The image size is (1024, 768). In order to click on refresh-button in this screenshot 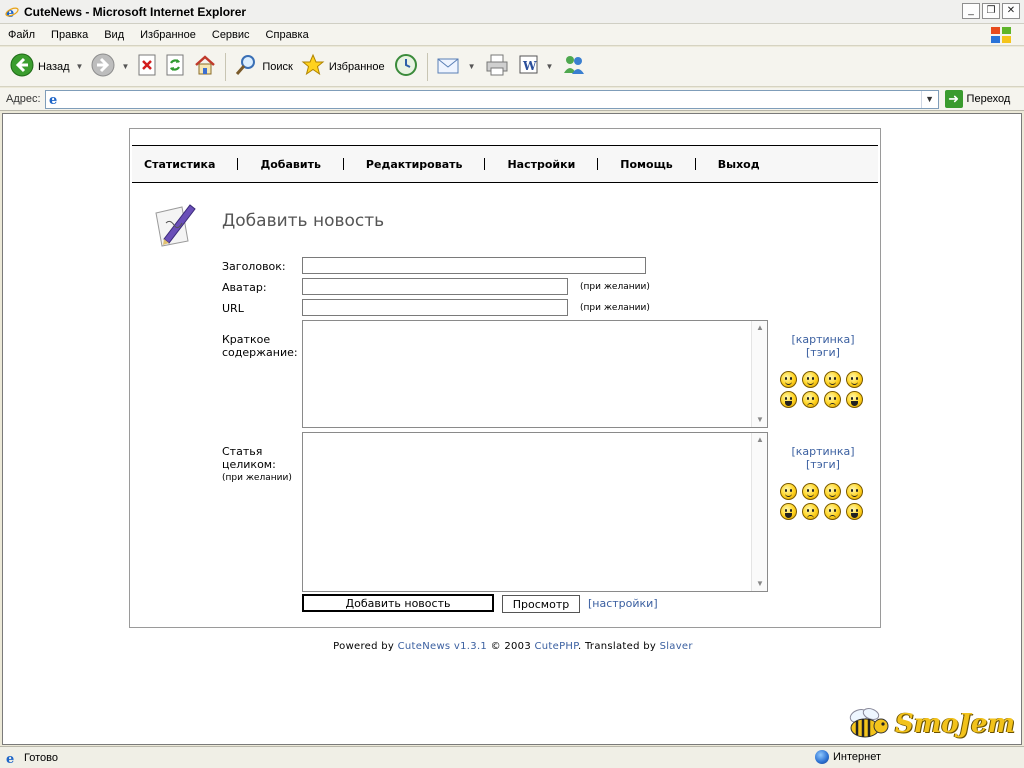, I will do `click(175, 67)`.